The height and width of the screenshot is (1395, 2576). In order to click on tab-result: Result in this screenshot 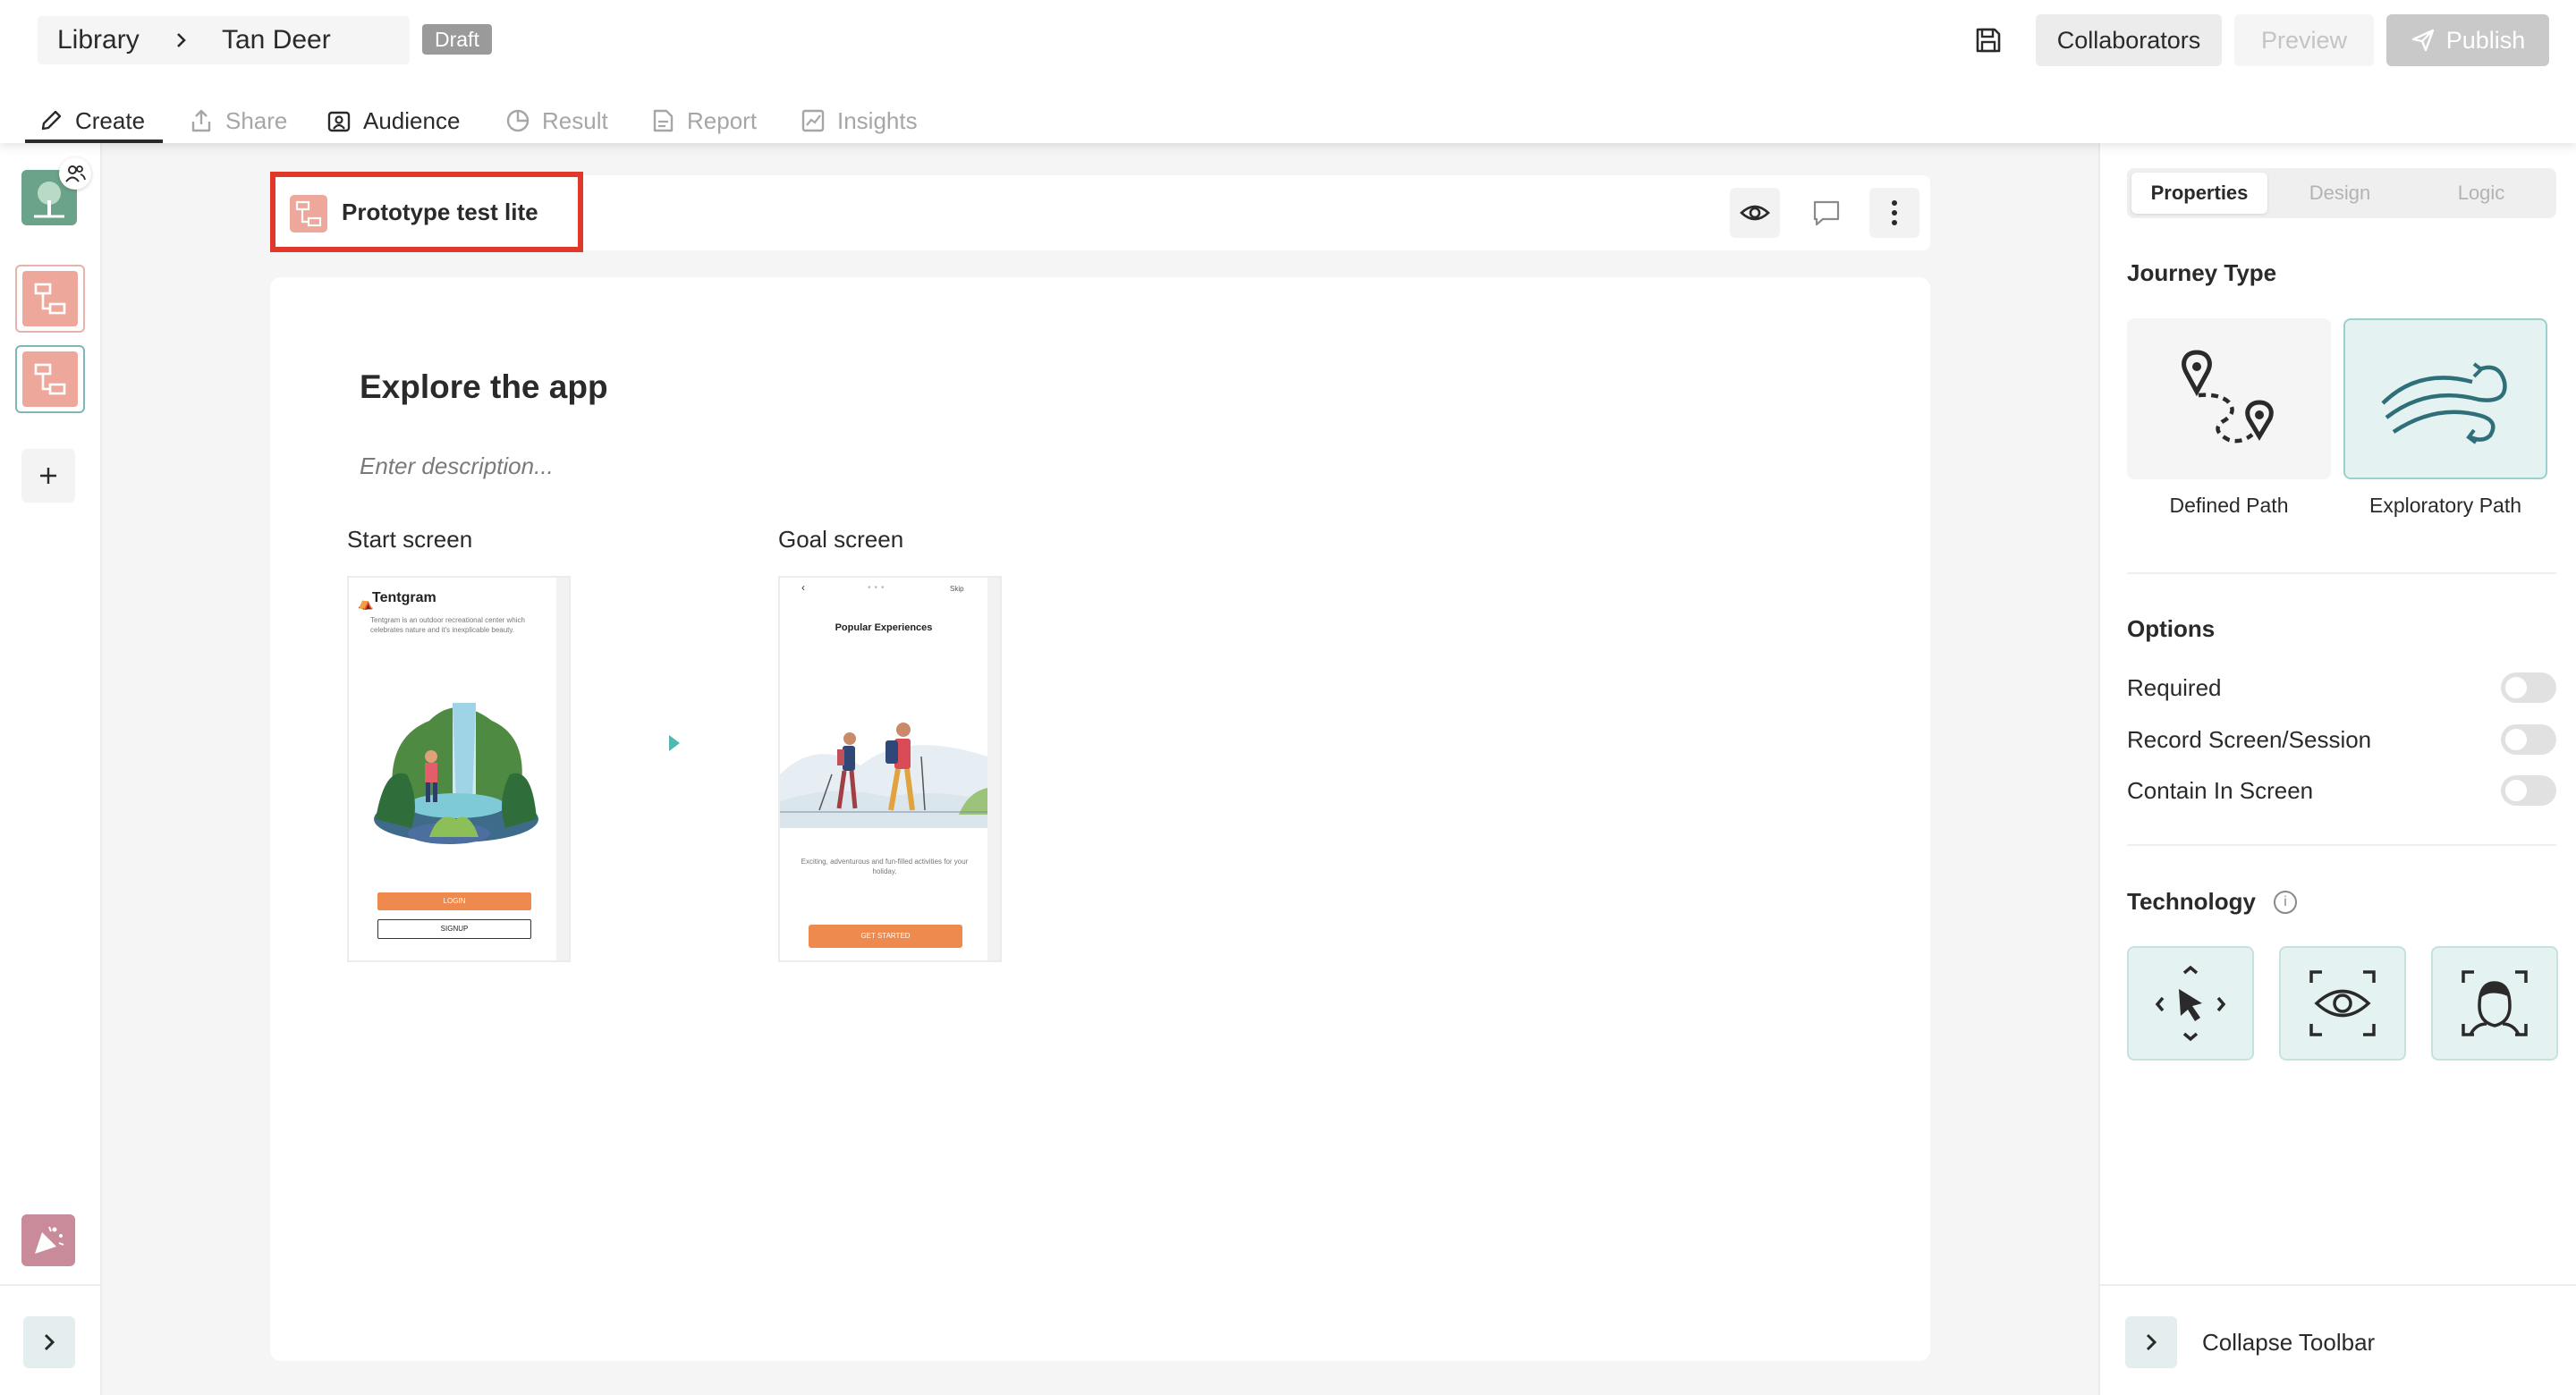, I will do `click(556, 120)`.